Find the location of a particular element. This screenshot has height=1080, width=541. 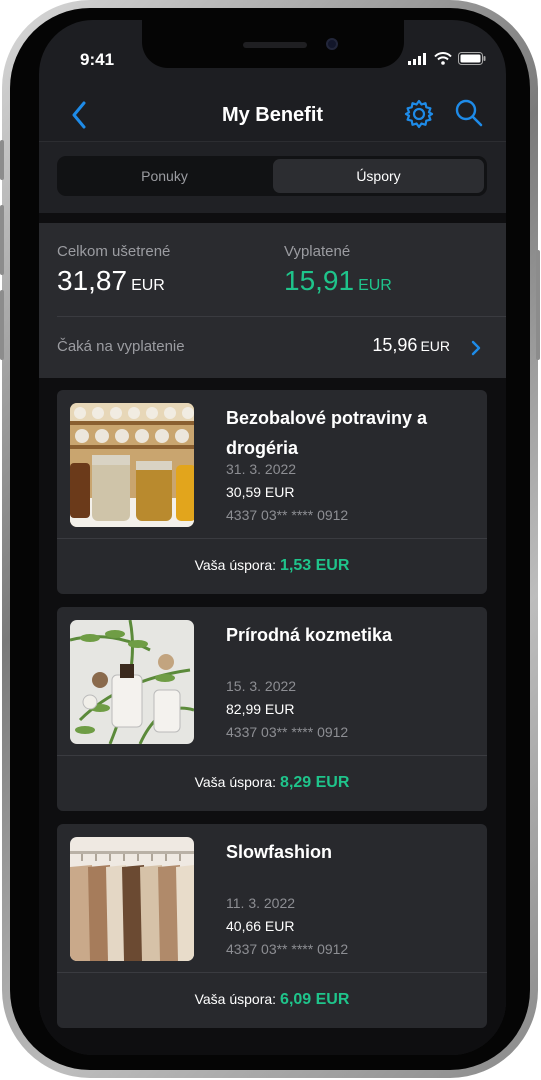

paid-out-value: 15,91 EUR is located at coordinates (338, 281).